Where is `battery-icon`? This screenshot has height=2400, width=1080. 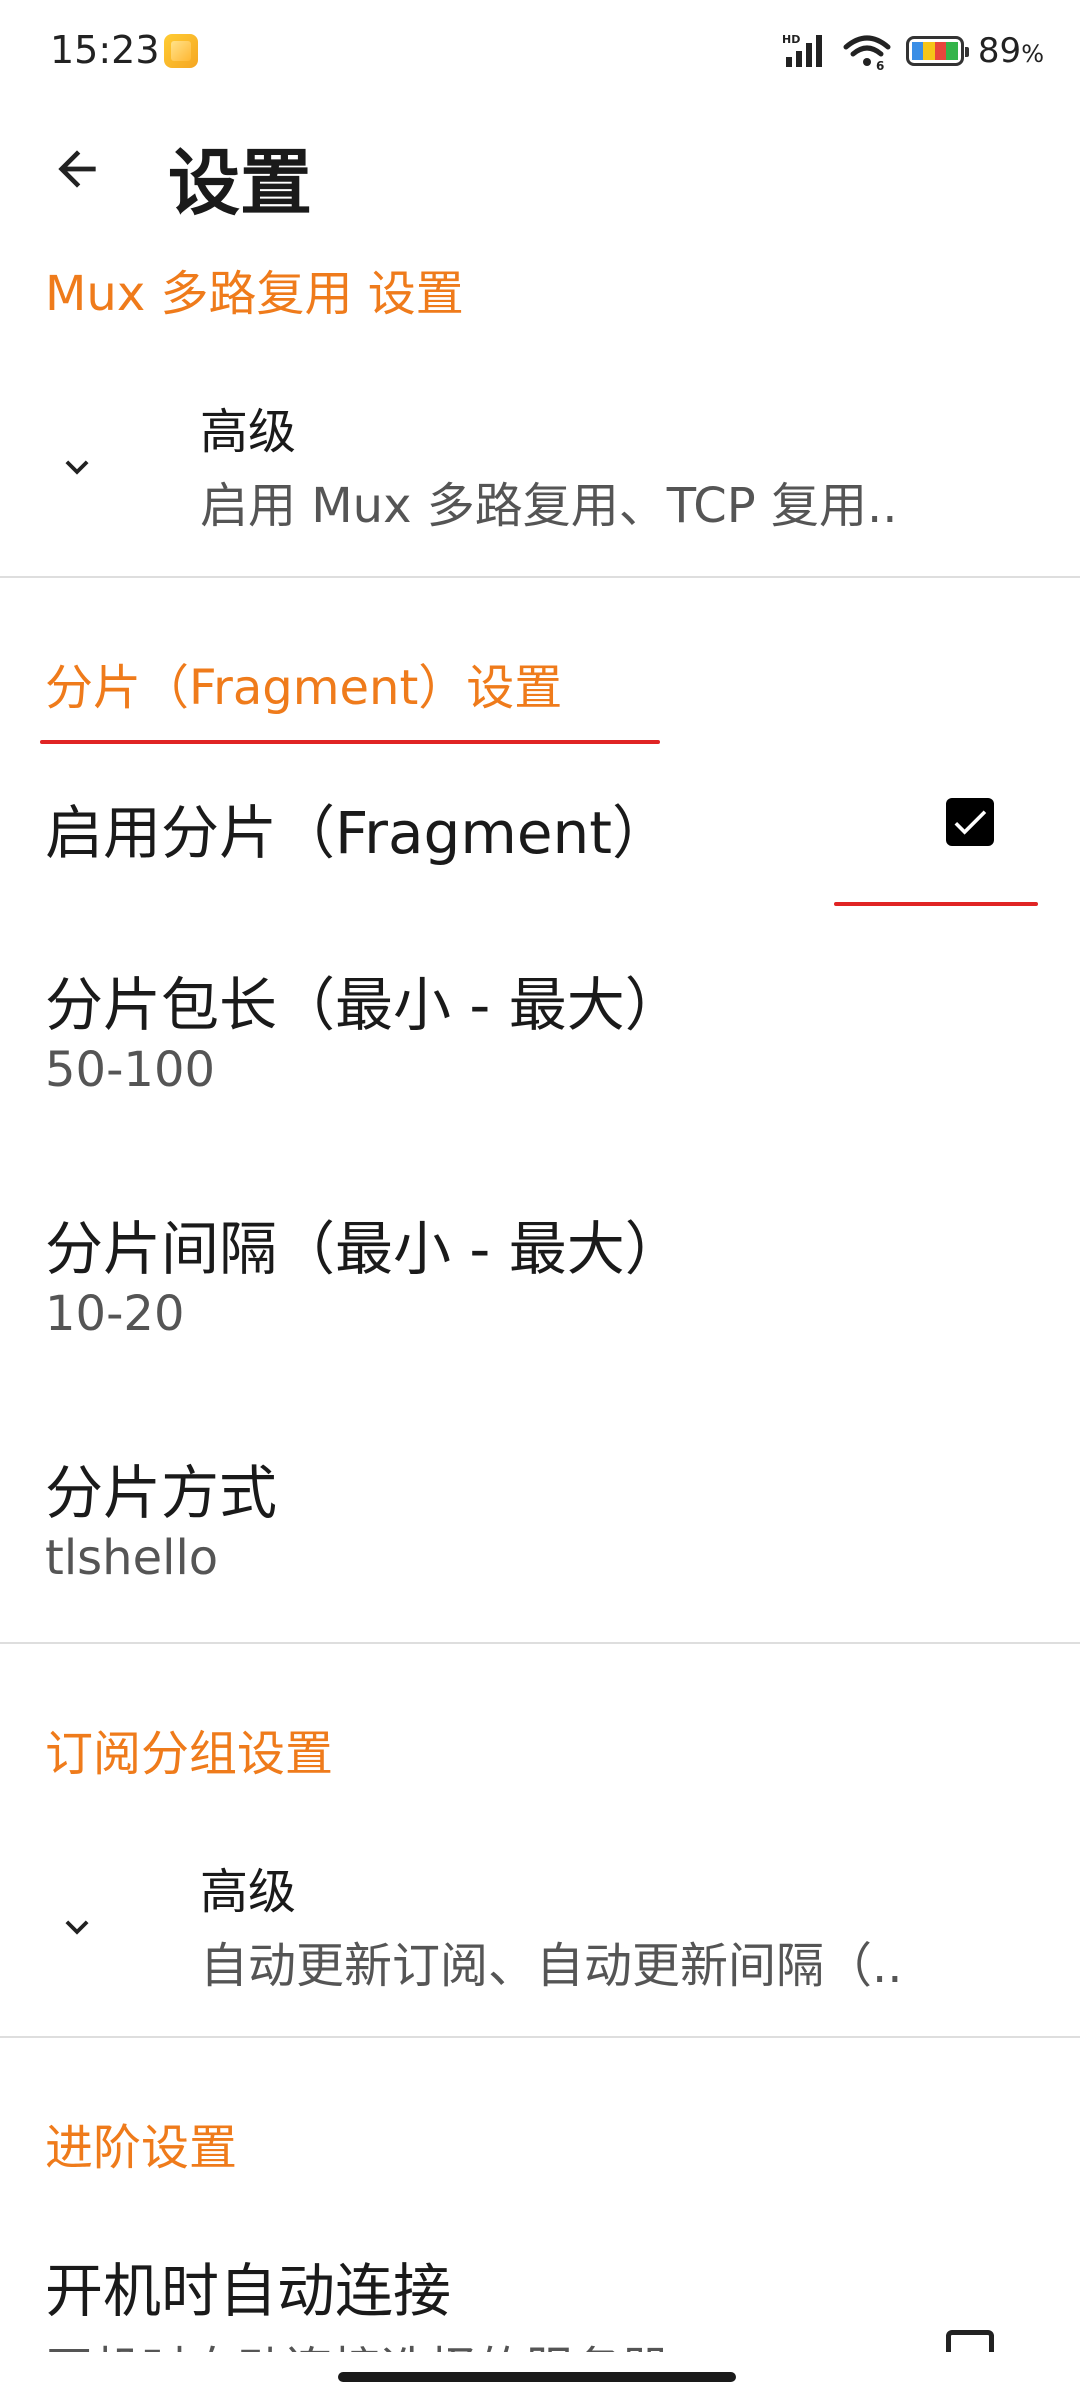
battery-icon is located at coordinates (937, 51).